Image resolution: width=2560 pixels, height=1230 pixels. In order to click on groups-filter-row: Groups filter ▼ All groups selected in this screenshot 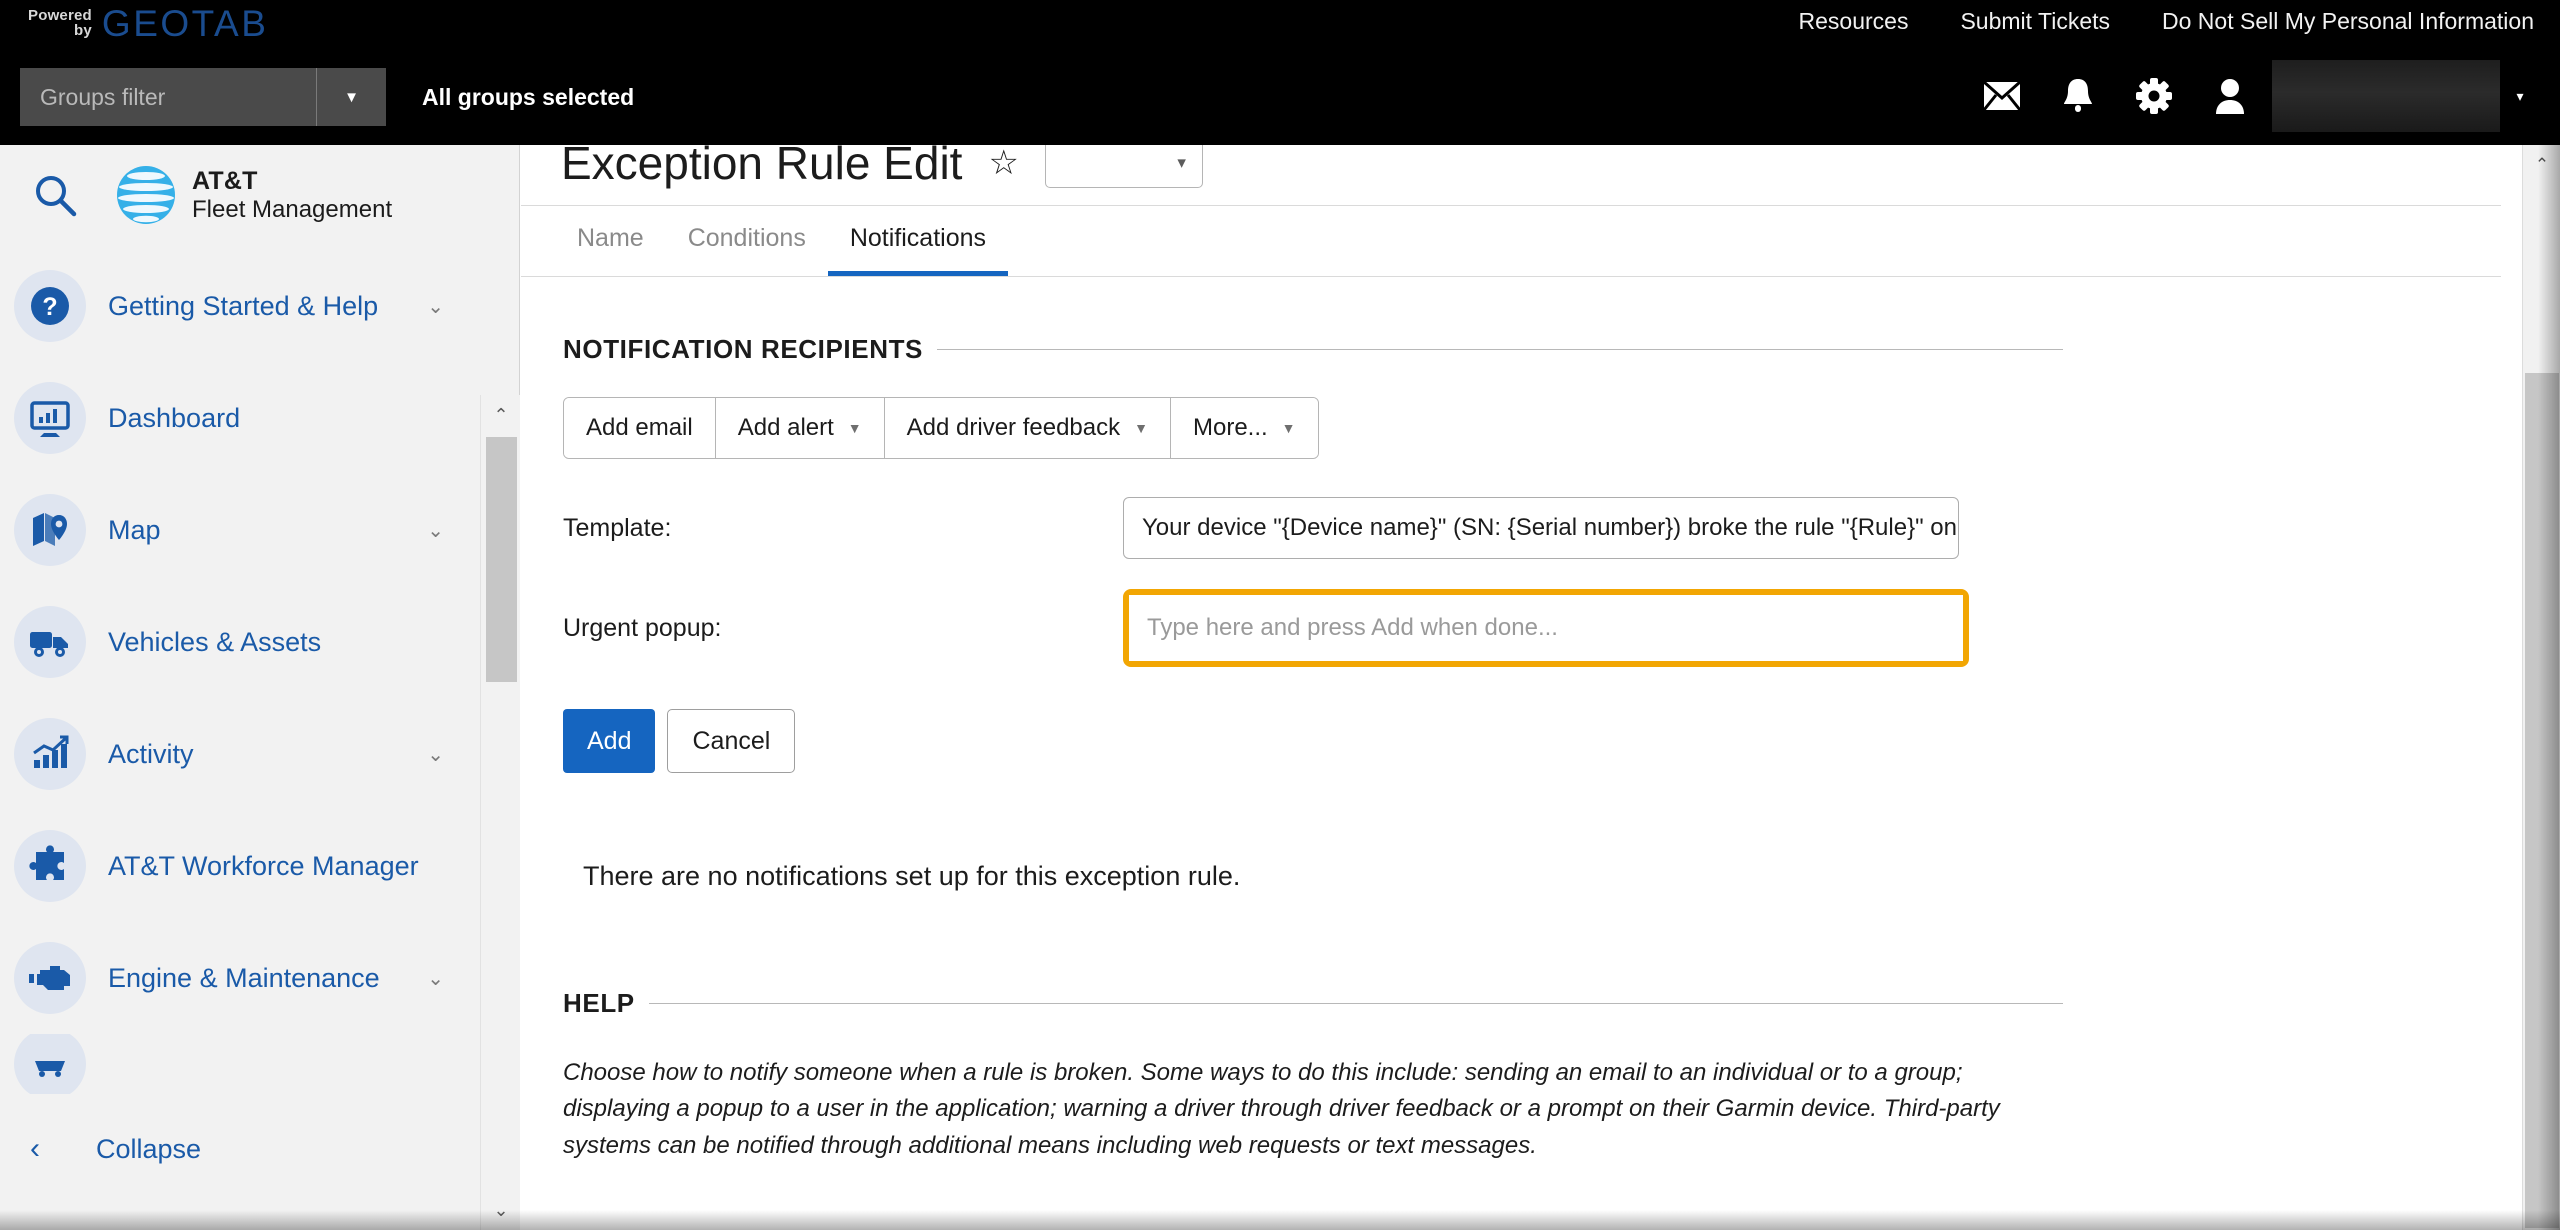, I will do `click(327, 97)`.